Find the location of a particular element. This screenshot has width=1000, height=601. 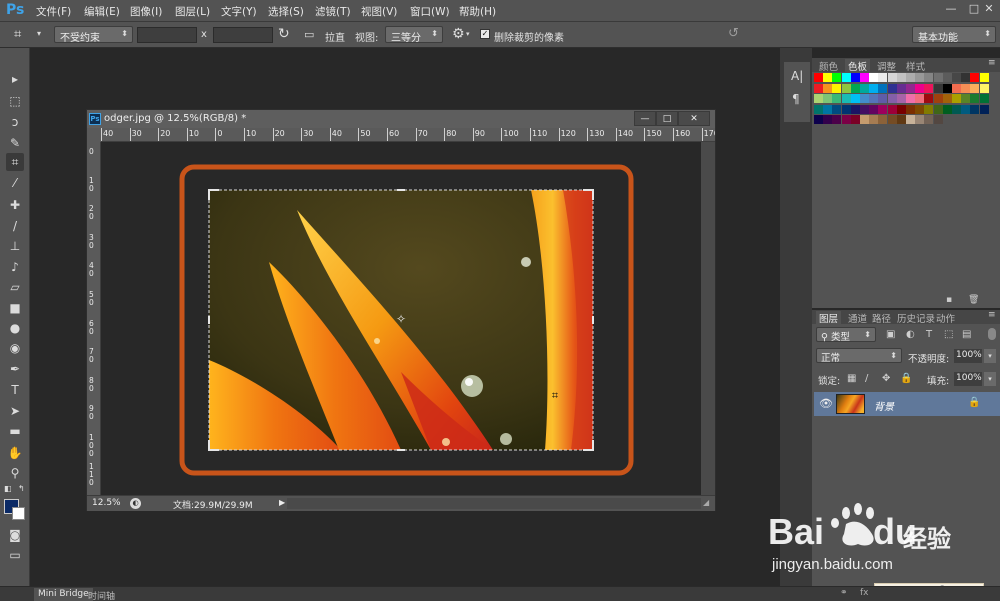

tab-timeline: 时间轴 is located at coordinates (101, 594).